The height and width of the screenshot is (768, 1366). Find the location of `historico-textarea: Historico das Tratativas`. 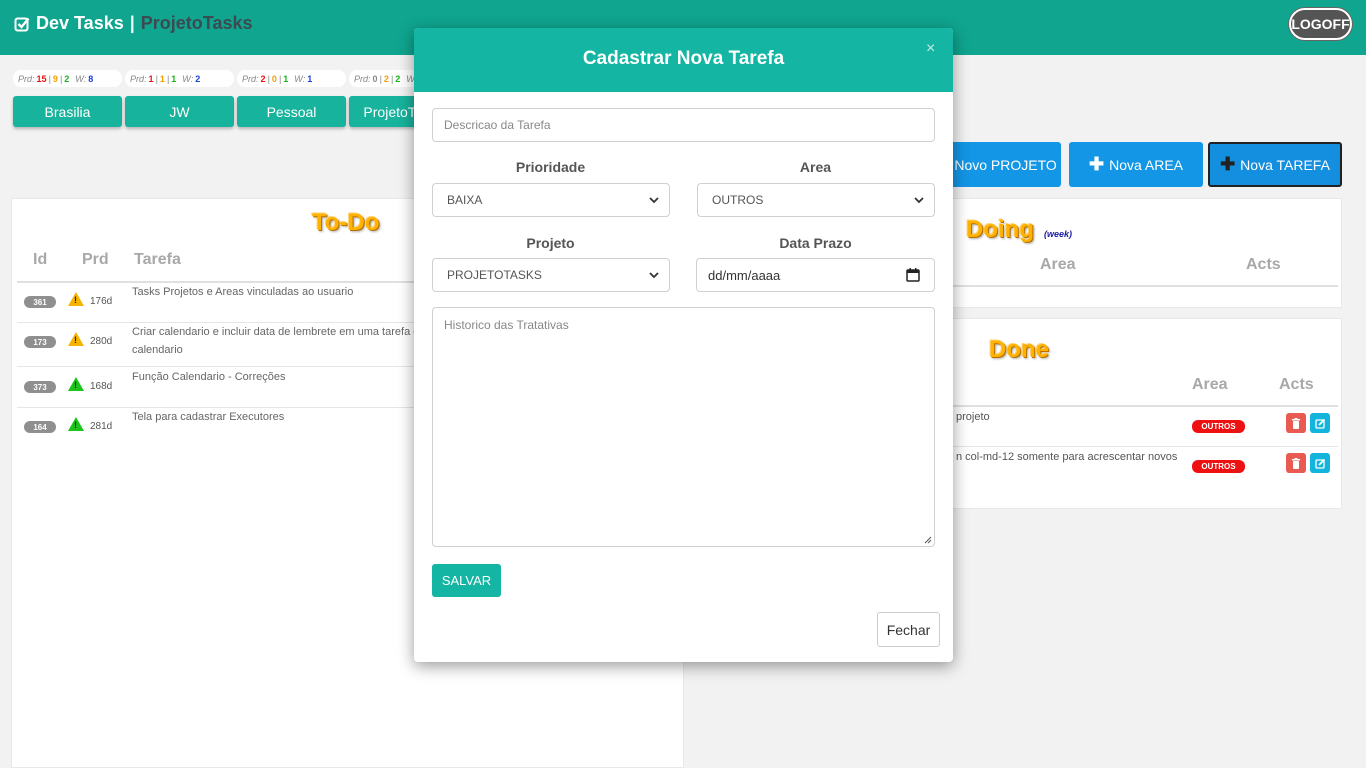

historico-textarea: Historico das Tratativas is located at coordinates (683, 427).